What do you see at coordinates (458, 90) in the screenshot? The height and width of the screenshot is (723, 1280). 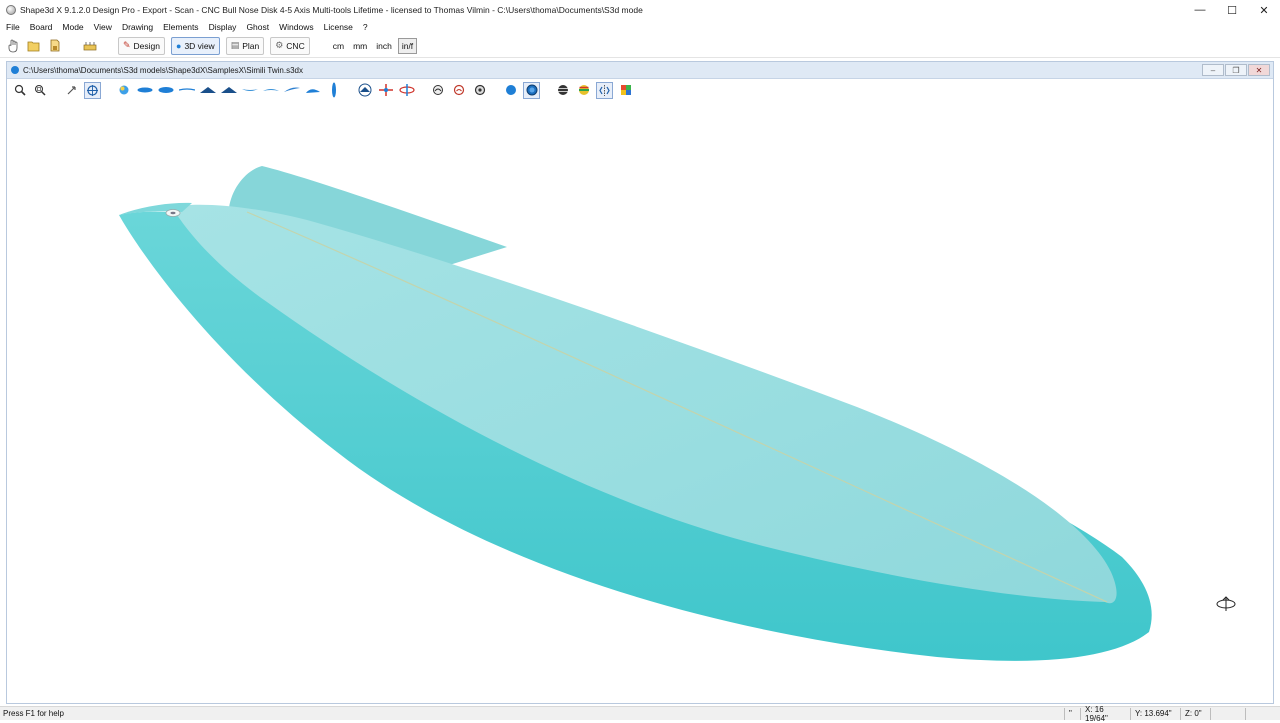 I see `fin-red-icon` at bounding box center [458, 90].